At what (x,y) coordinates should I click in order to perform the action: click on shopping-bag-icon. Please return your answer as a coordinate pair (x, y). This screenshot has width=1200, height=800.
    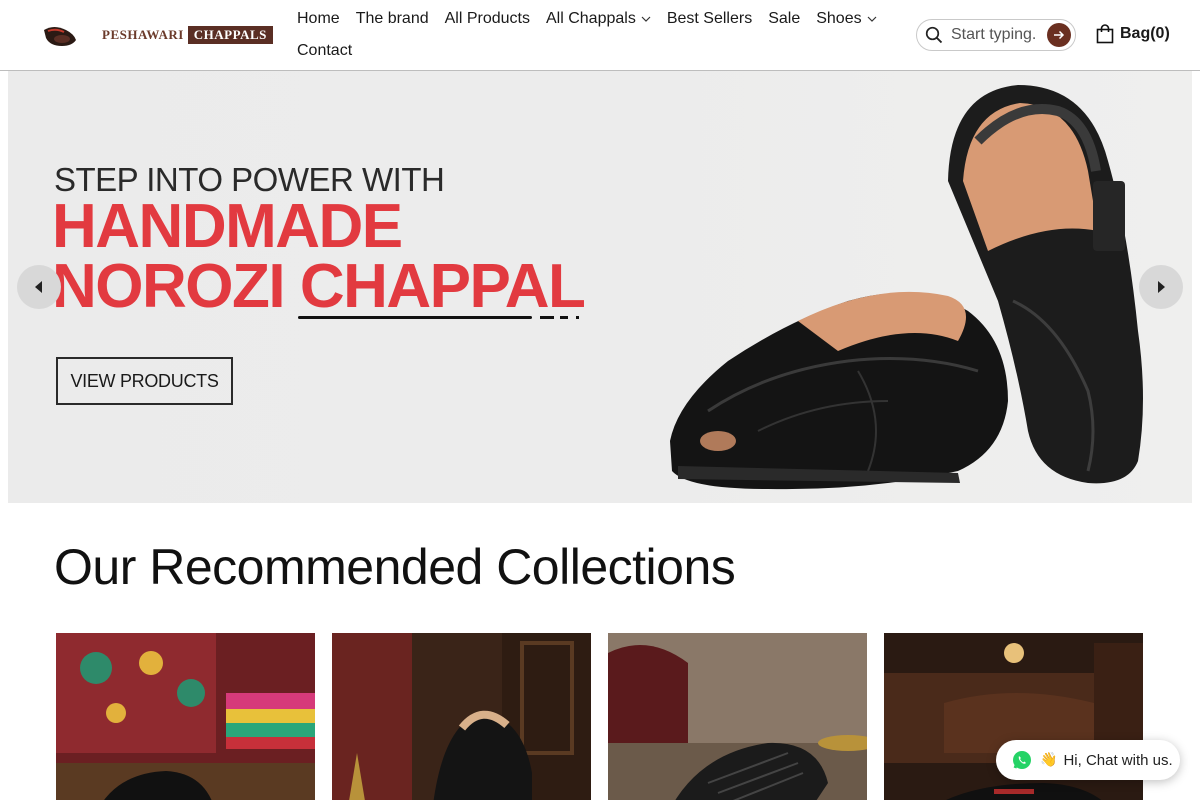
    Looking at the image, I should click on (1105, 34).